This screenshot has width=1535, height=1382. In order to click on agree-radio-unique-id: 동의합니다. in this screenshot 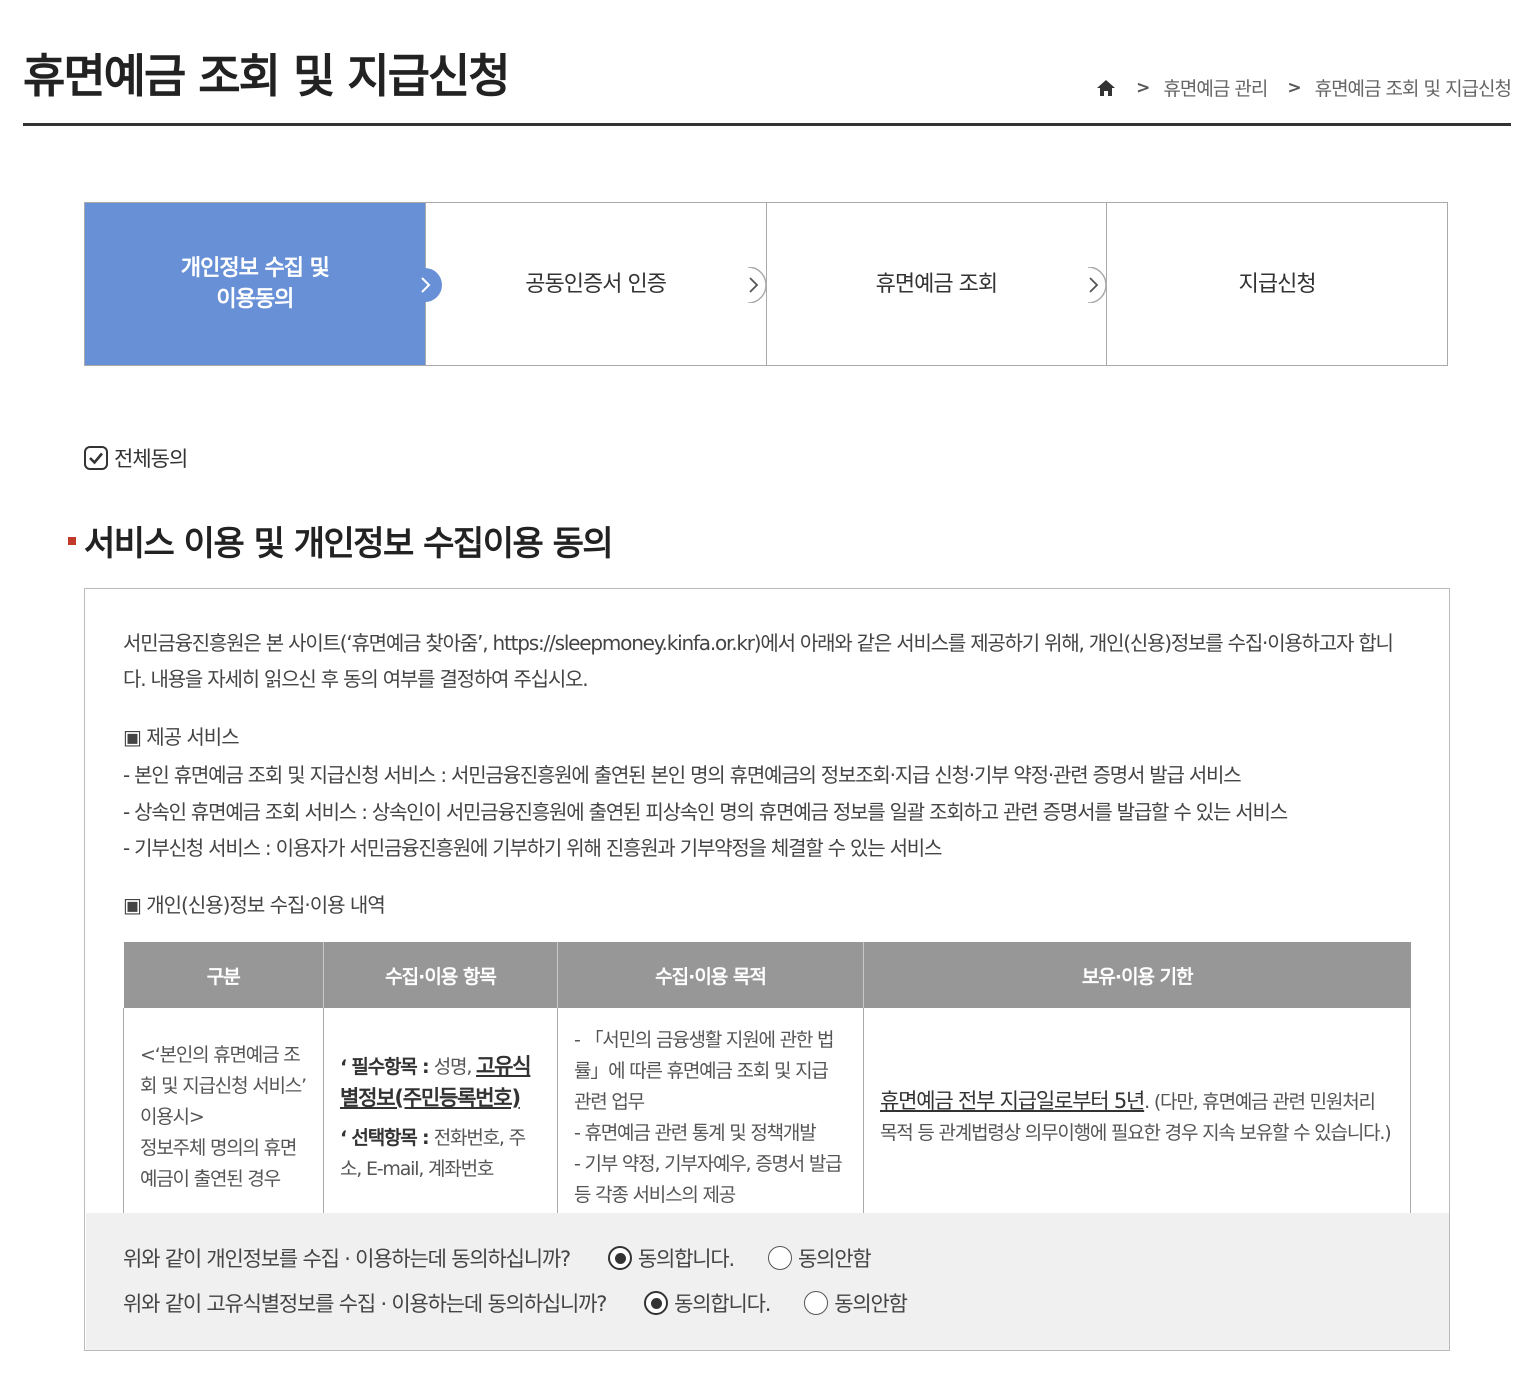, I will do `click(707, 1303)`.